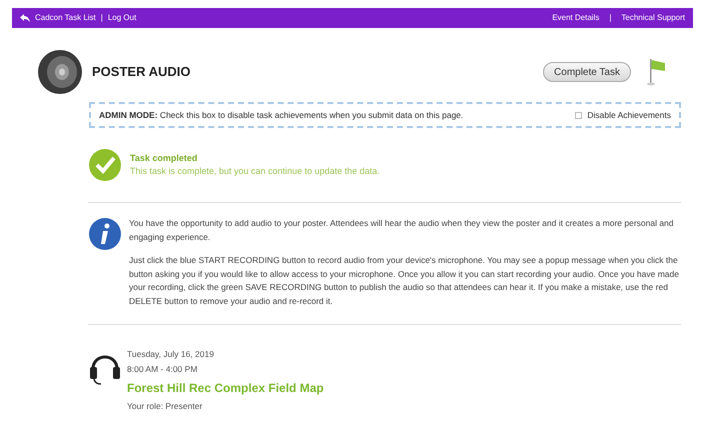  Describe the element at coordinates (165, 406) in the screenshot. I see `event-role: Your role: Presenter` at that location.